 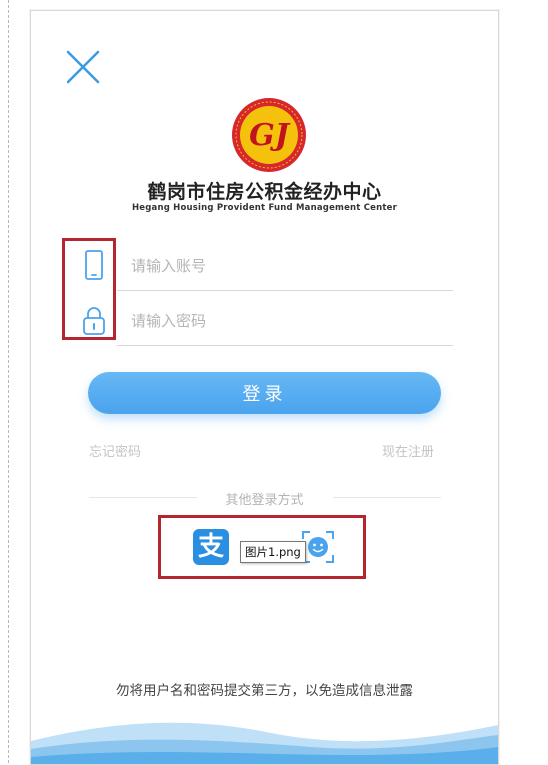 What do you see at coordinates (89, 289) in the screenshot?
I see `icon-highlight-box` at bounding box center [89, 289].